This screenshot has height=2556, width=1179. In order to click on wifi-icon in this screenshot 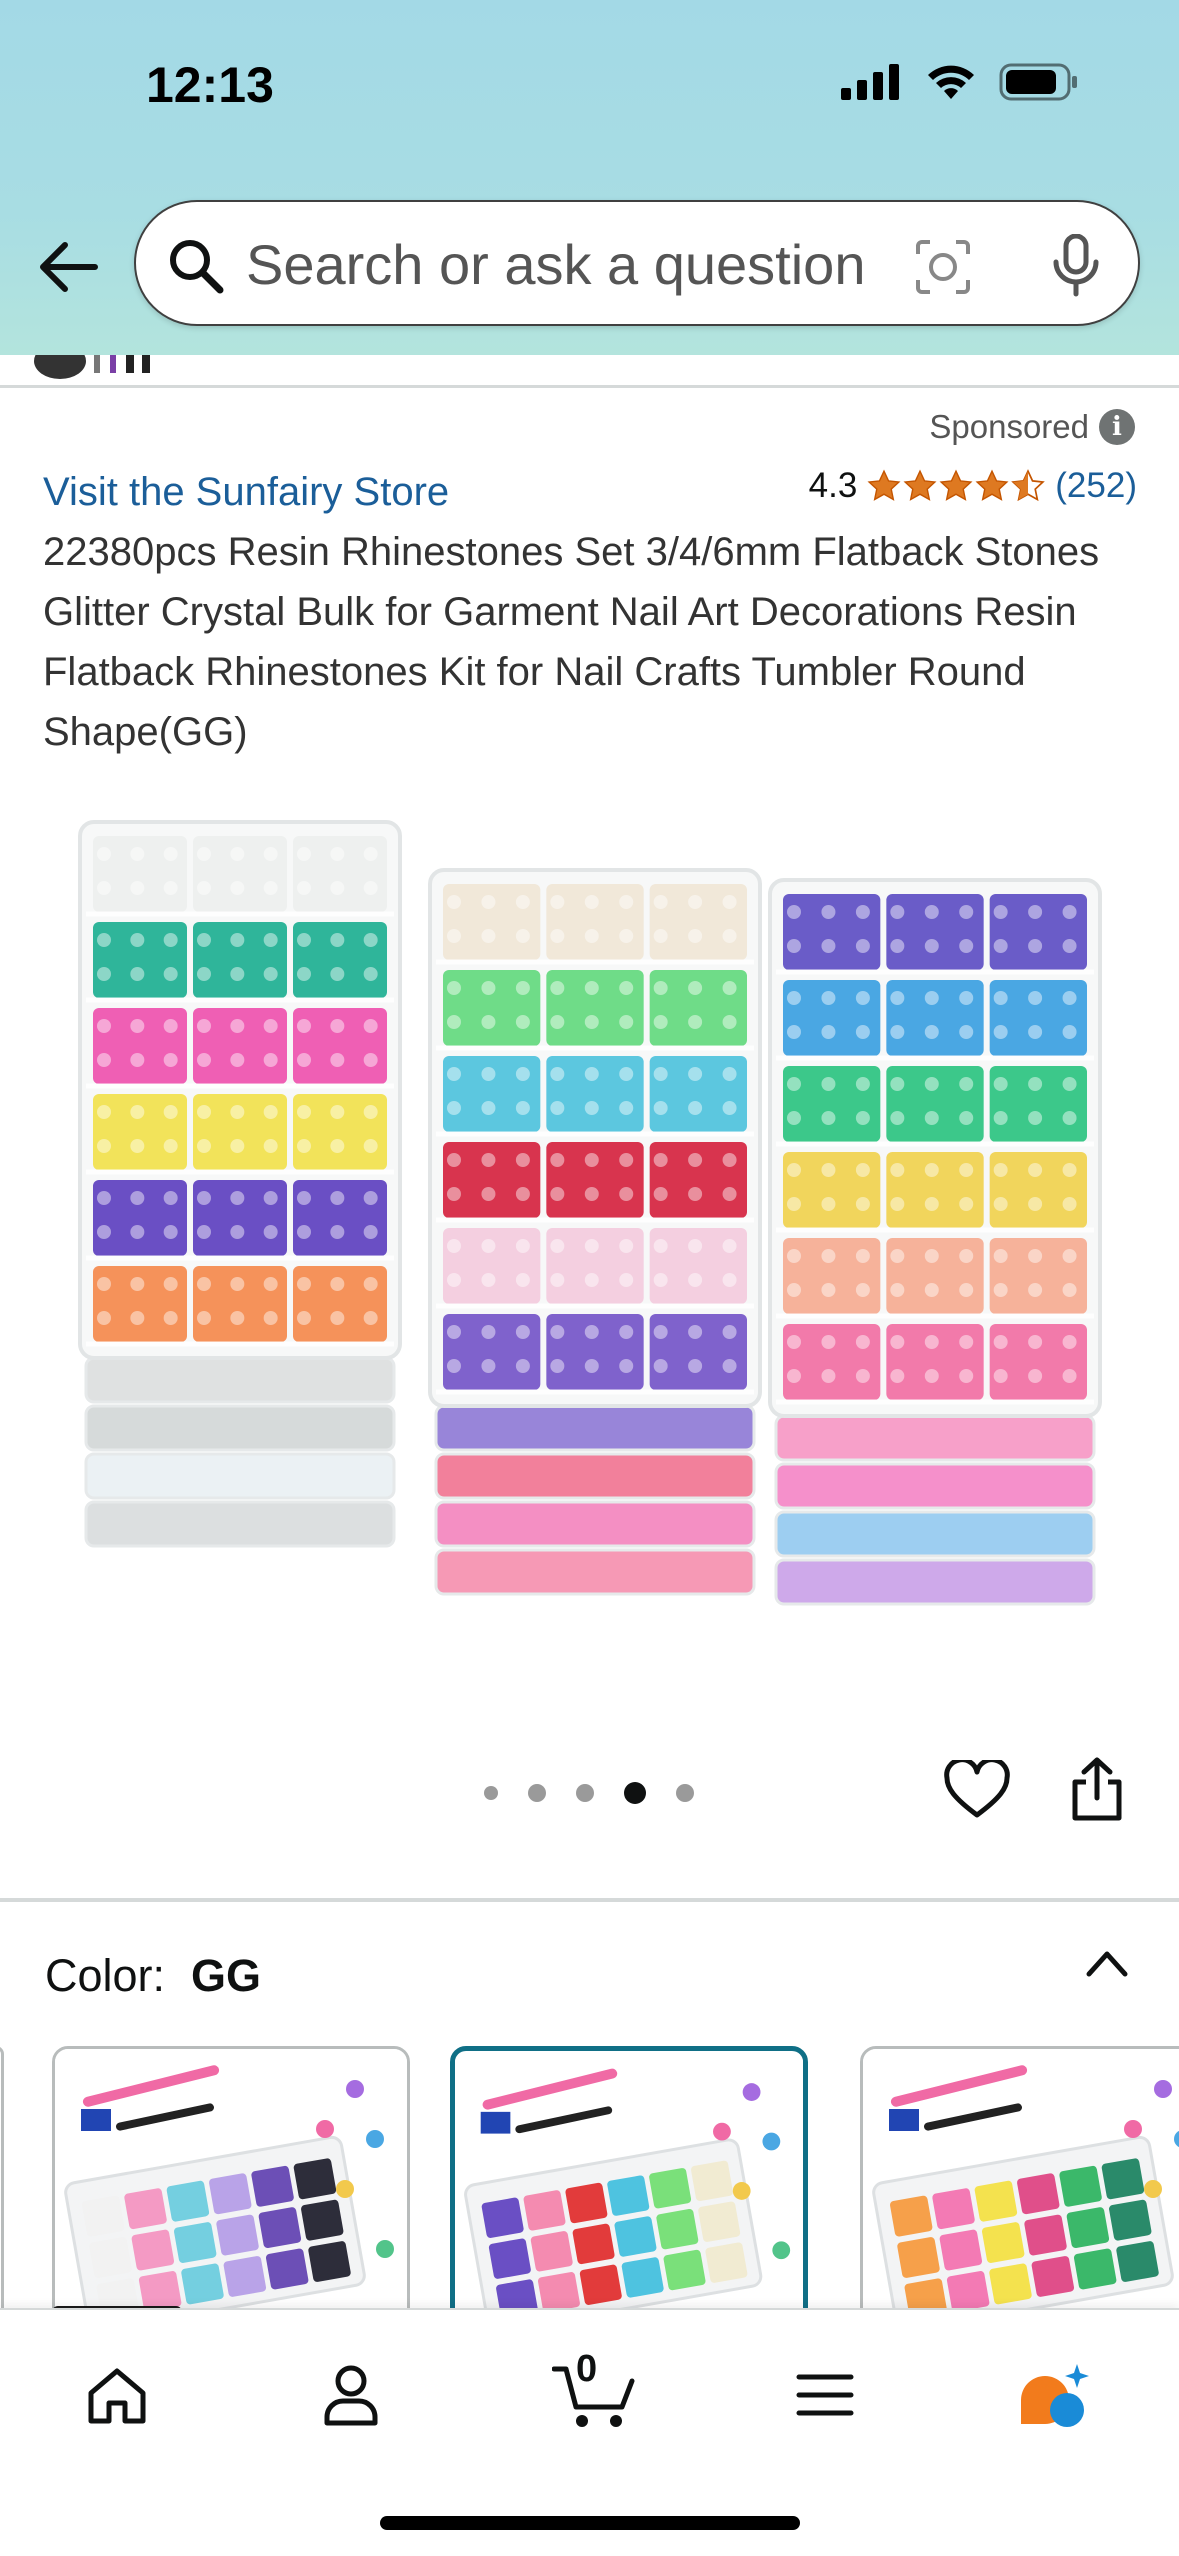, I will do `click(951, 82)`.